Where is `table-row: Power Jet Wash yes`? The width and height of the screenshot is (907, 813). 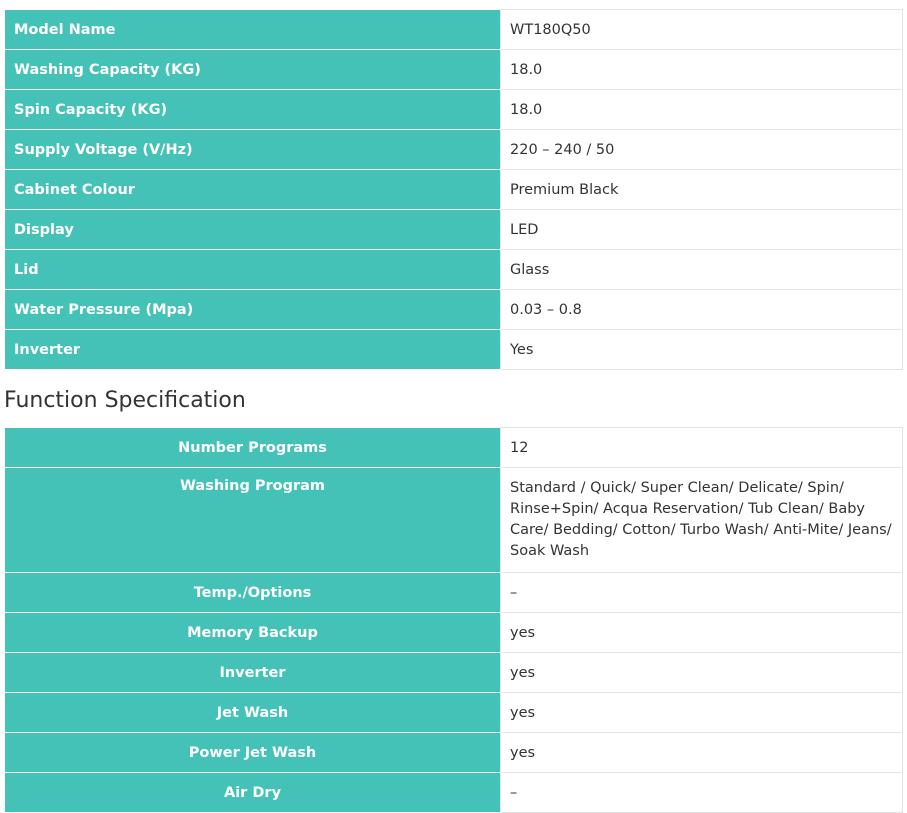 table-row: Power Jet Wash yes is located at coordinates (453, 752).